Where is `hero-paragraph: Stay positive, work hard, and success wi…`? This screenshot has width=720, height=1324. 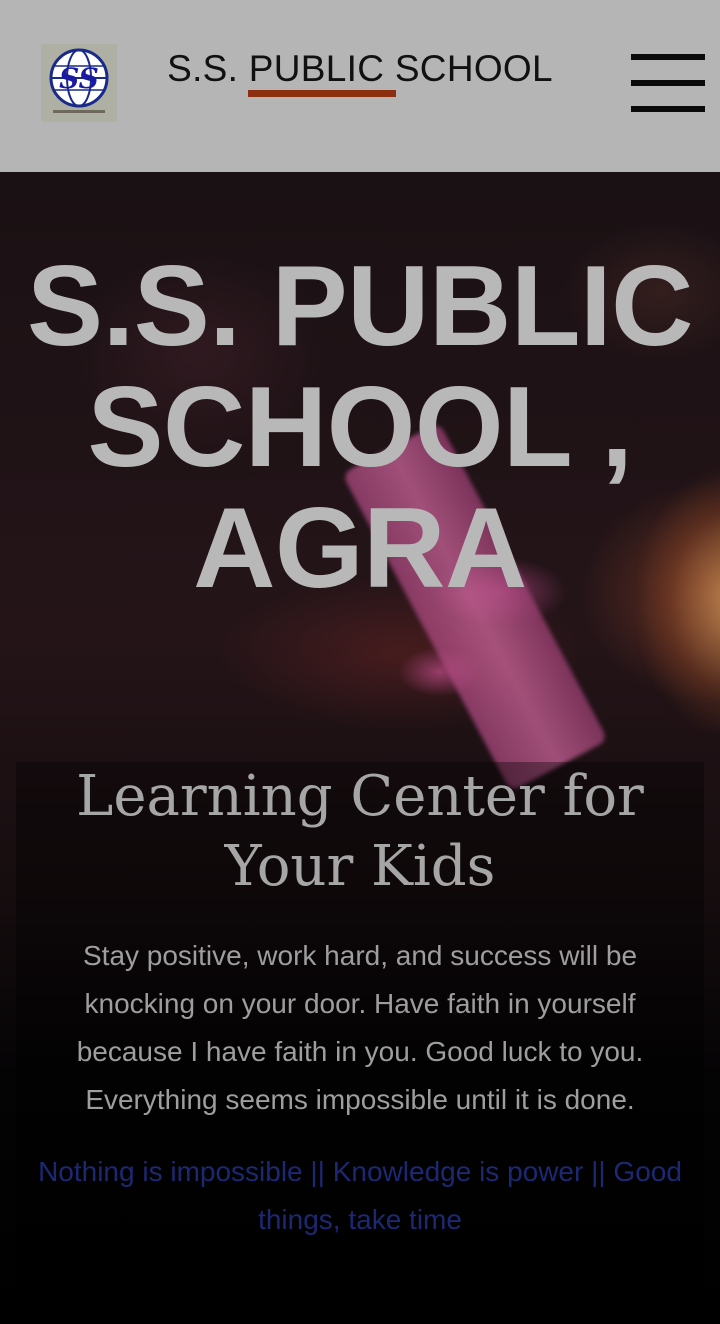 hero-paragraph: Stay positive, work hard, and success wi… is located at coordinates (360, 1027).